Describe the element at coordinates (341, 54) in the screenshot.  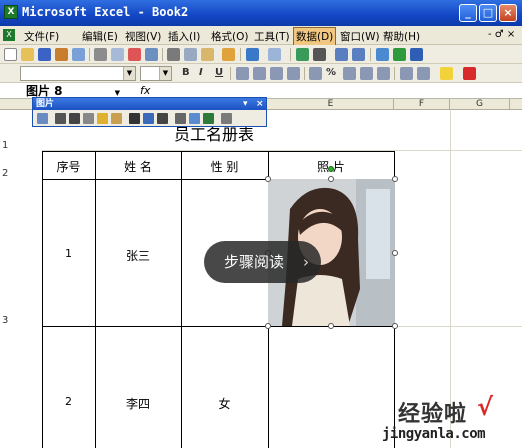
I see `sort-ascending-icon` at that location.